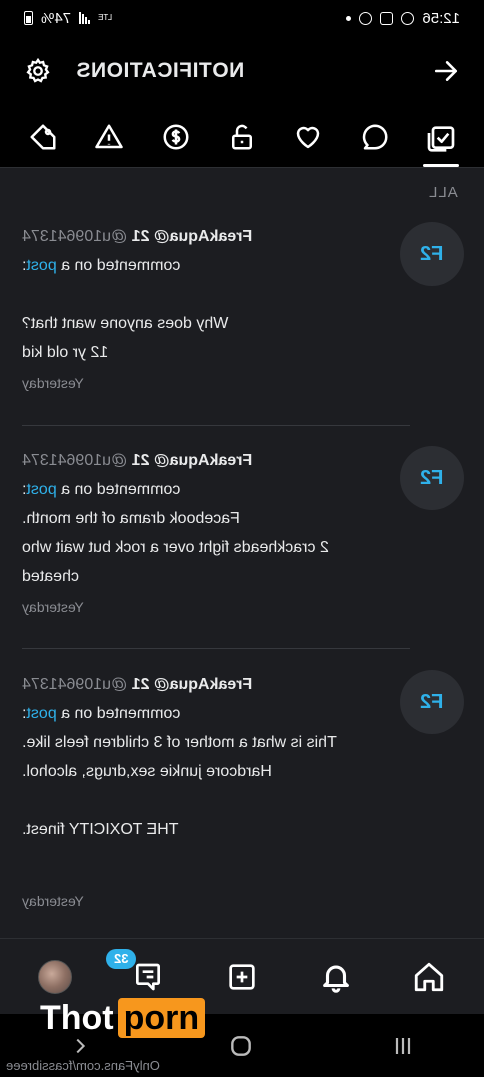 The image size is (484, 1077). I want to click on plus-square-icon, so click(242, 976).